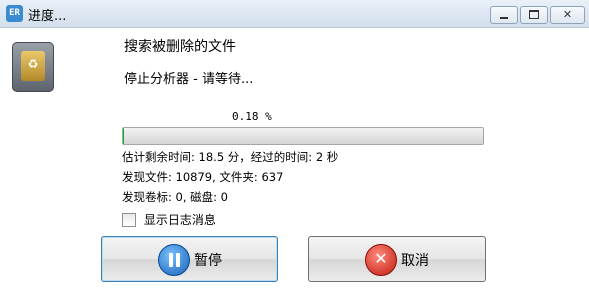 The height and width of the screenshot is (296, 589). I want to click on progress-fill, so click(124, 136).